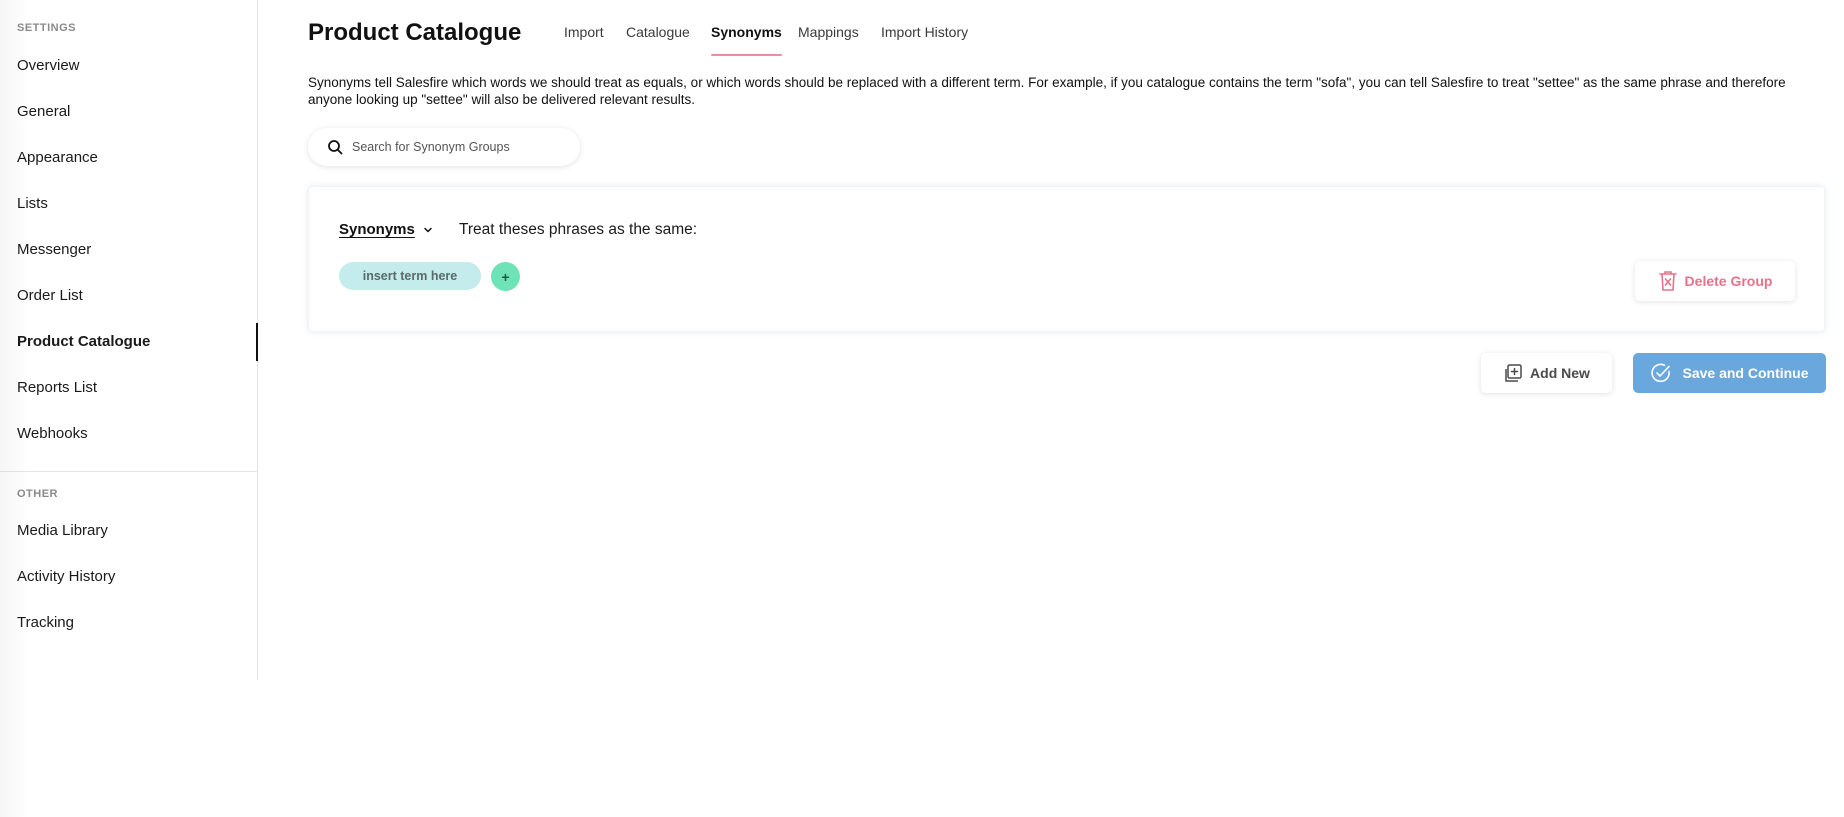  Describe the element at coordinates (415, 32) in the screenshot. I see `page-title: Product Catalogue` at that location.